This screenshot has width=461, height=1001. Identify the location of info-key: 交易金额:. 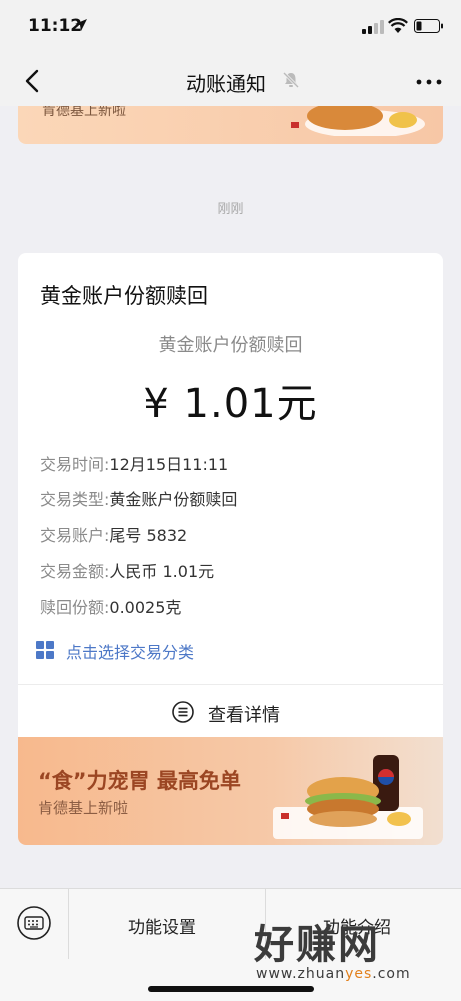
(75, 571).